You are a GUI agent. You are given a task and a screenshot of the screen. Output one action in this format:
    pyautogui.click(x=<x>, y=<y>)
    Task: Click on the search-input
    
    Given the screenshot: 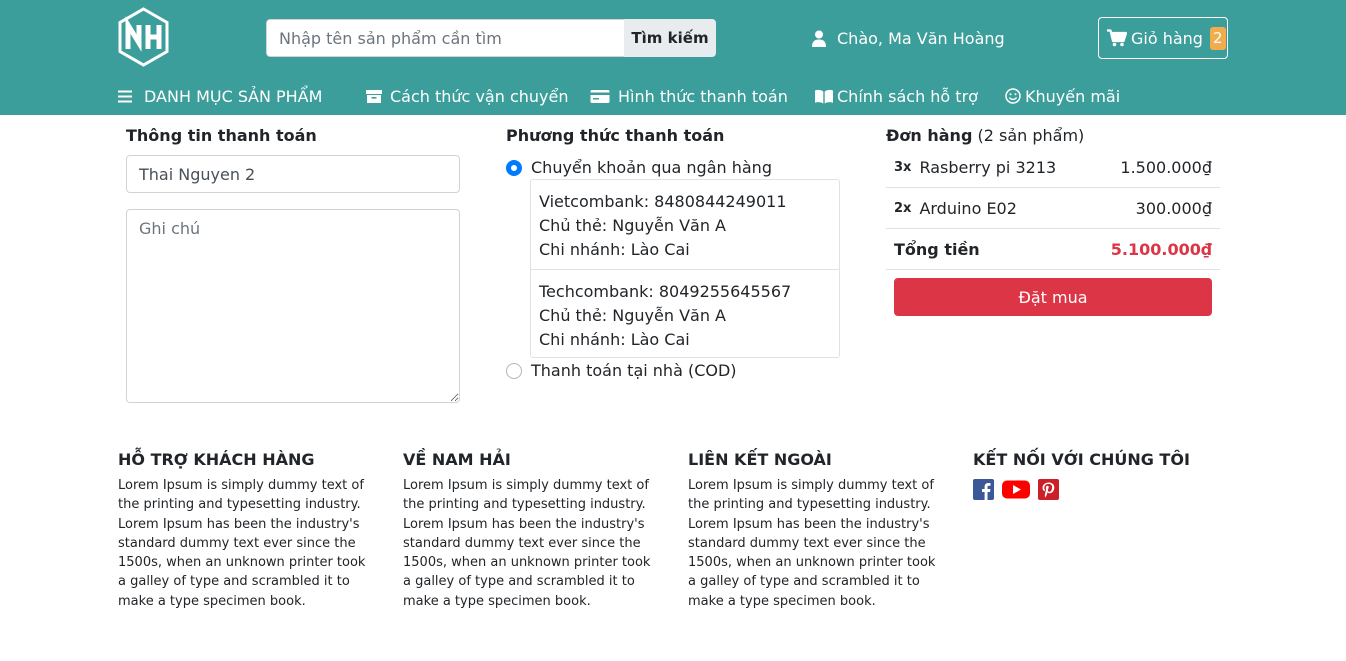 What is the action you would take?
    pyautogui.click(x=445, y=38)
    